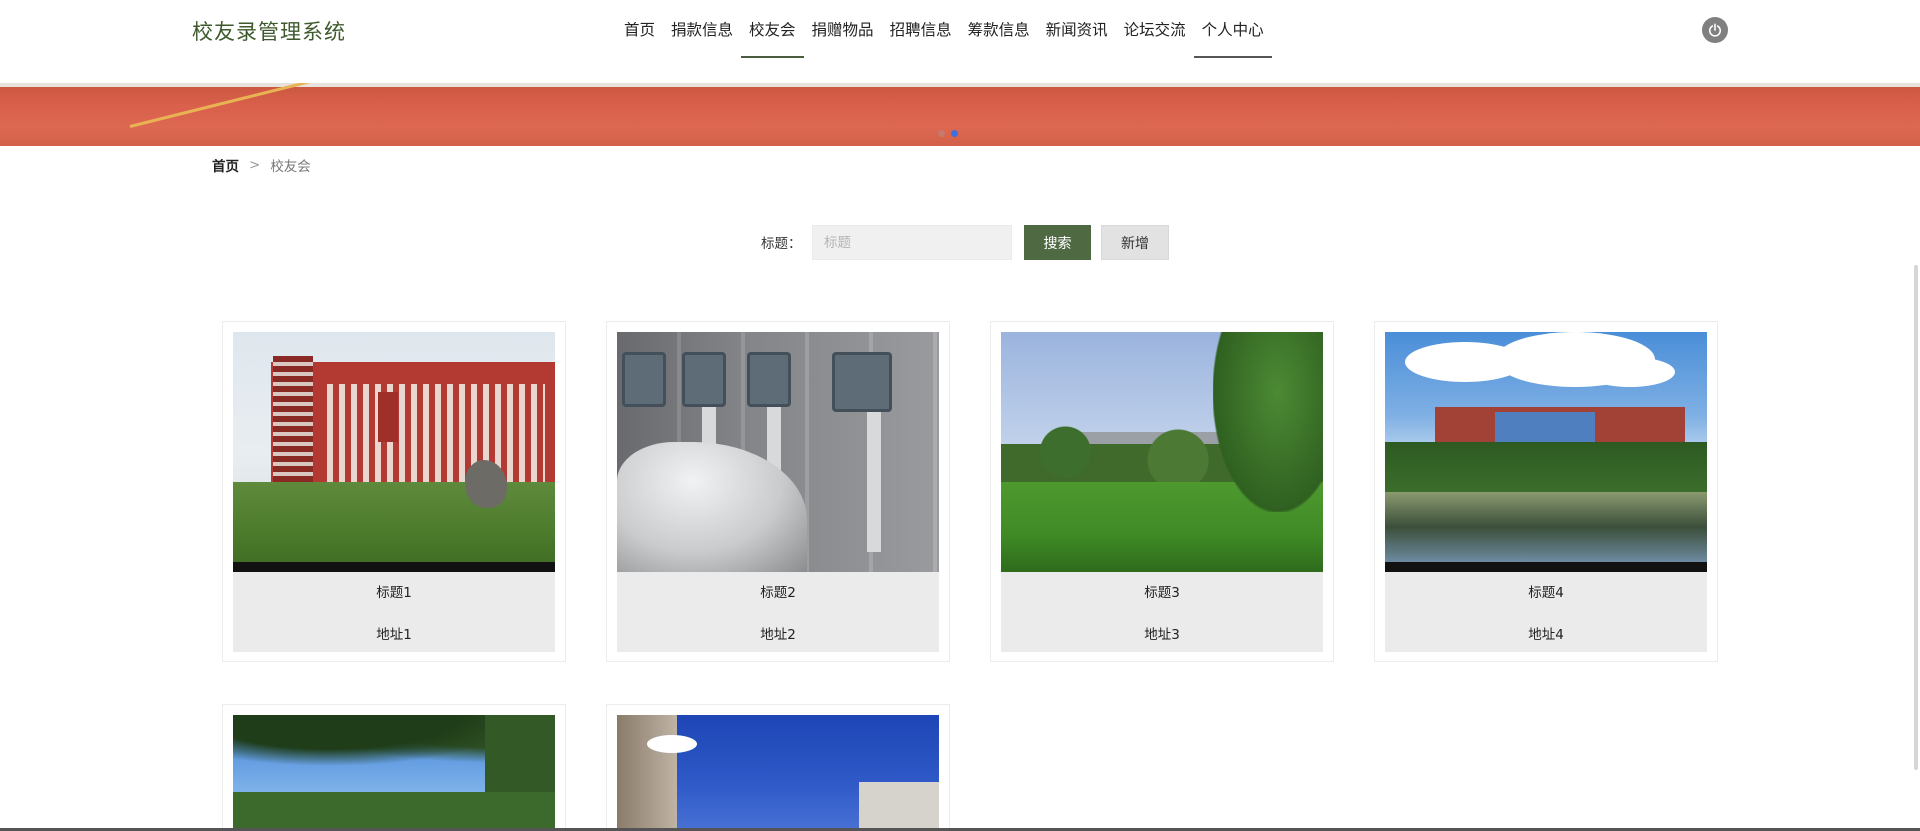 This screenshot has height=831, width=1920. What do you see at coordinates (225, 165) in the screenshot?
I see `breadcrumb-home: 首页` at bounding box center [225, 165].